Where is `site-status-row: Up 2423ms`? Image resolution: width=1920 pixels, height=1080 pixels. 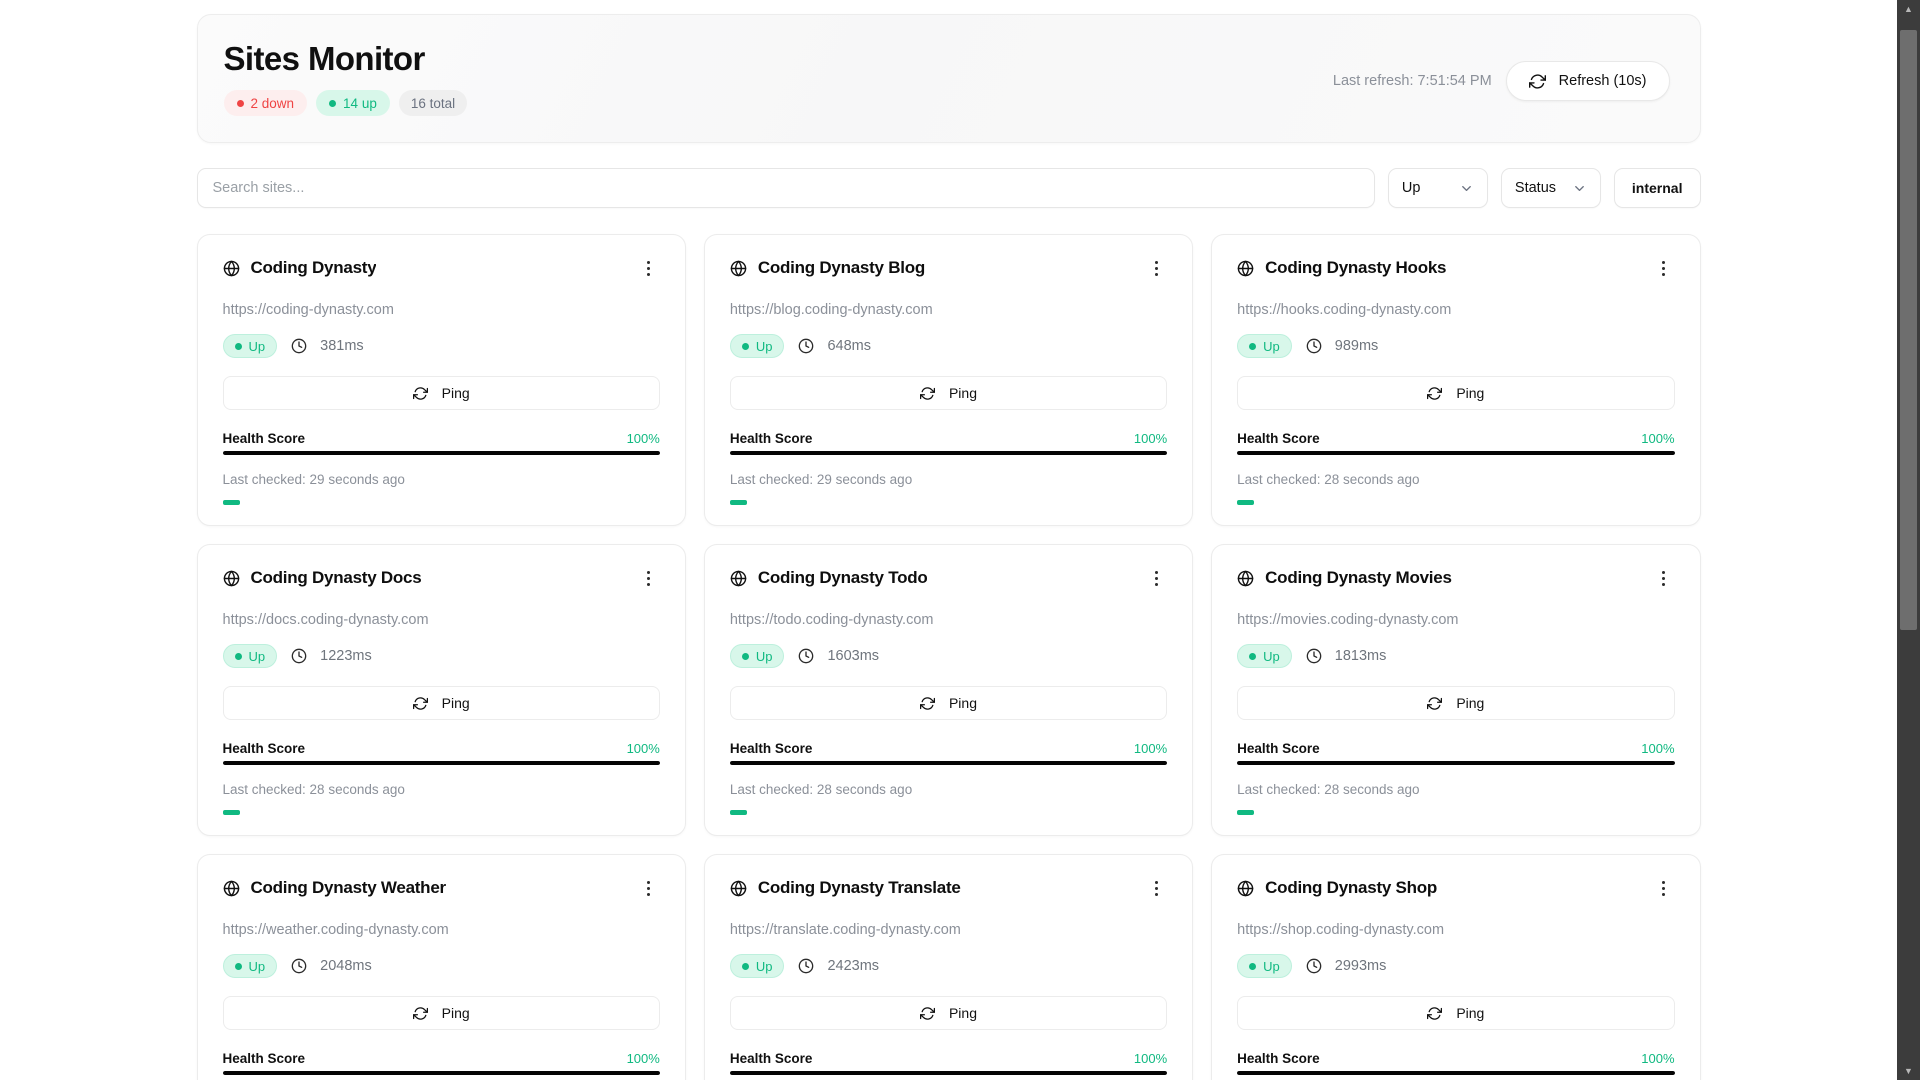
site-status-row: Up 2423ms is located at coordinates (948, 966).